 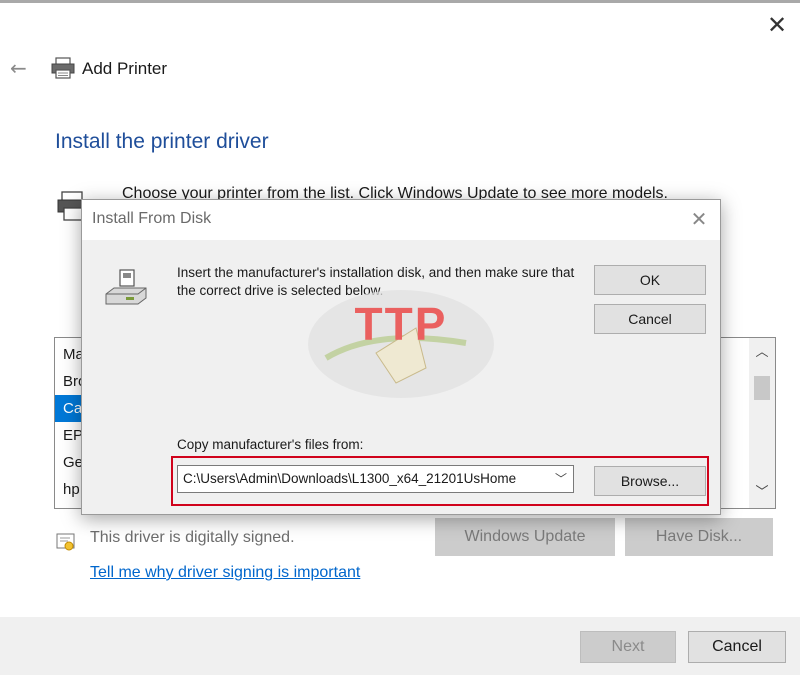 I want to click on dialog-cancel-button: Cancel, so click(x=650, y=319).